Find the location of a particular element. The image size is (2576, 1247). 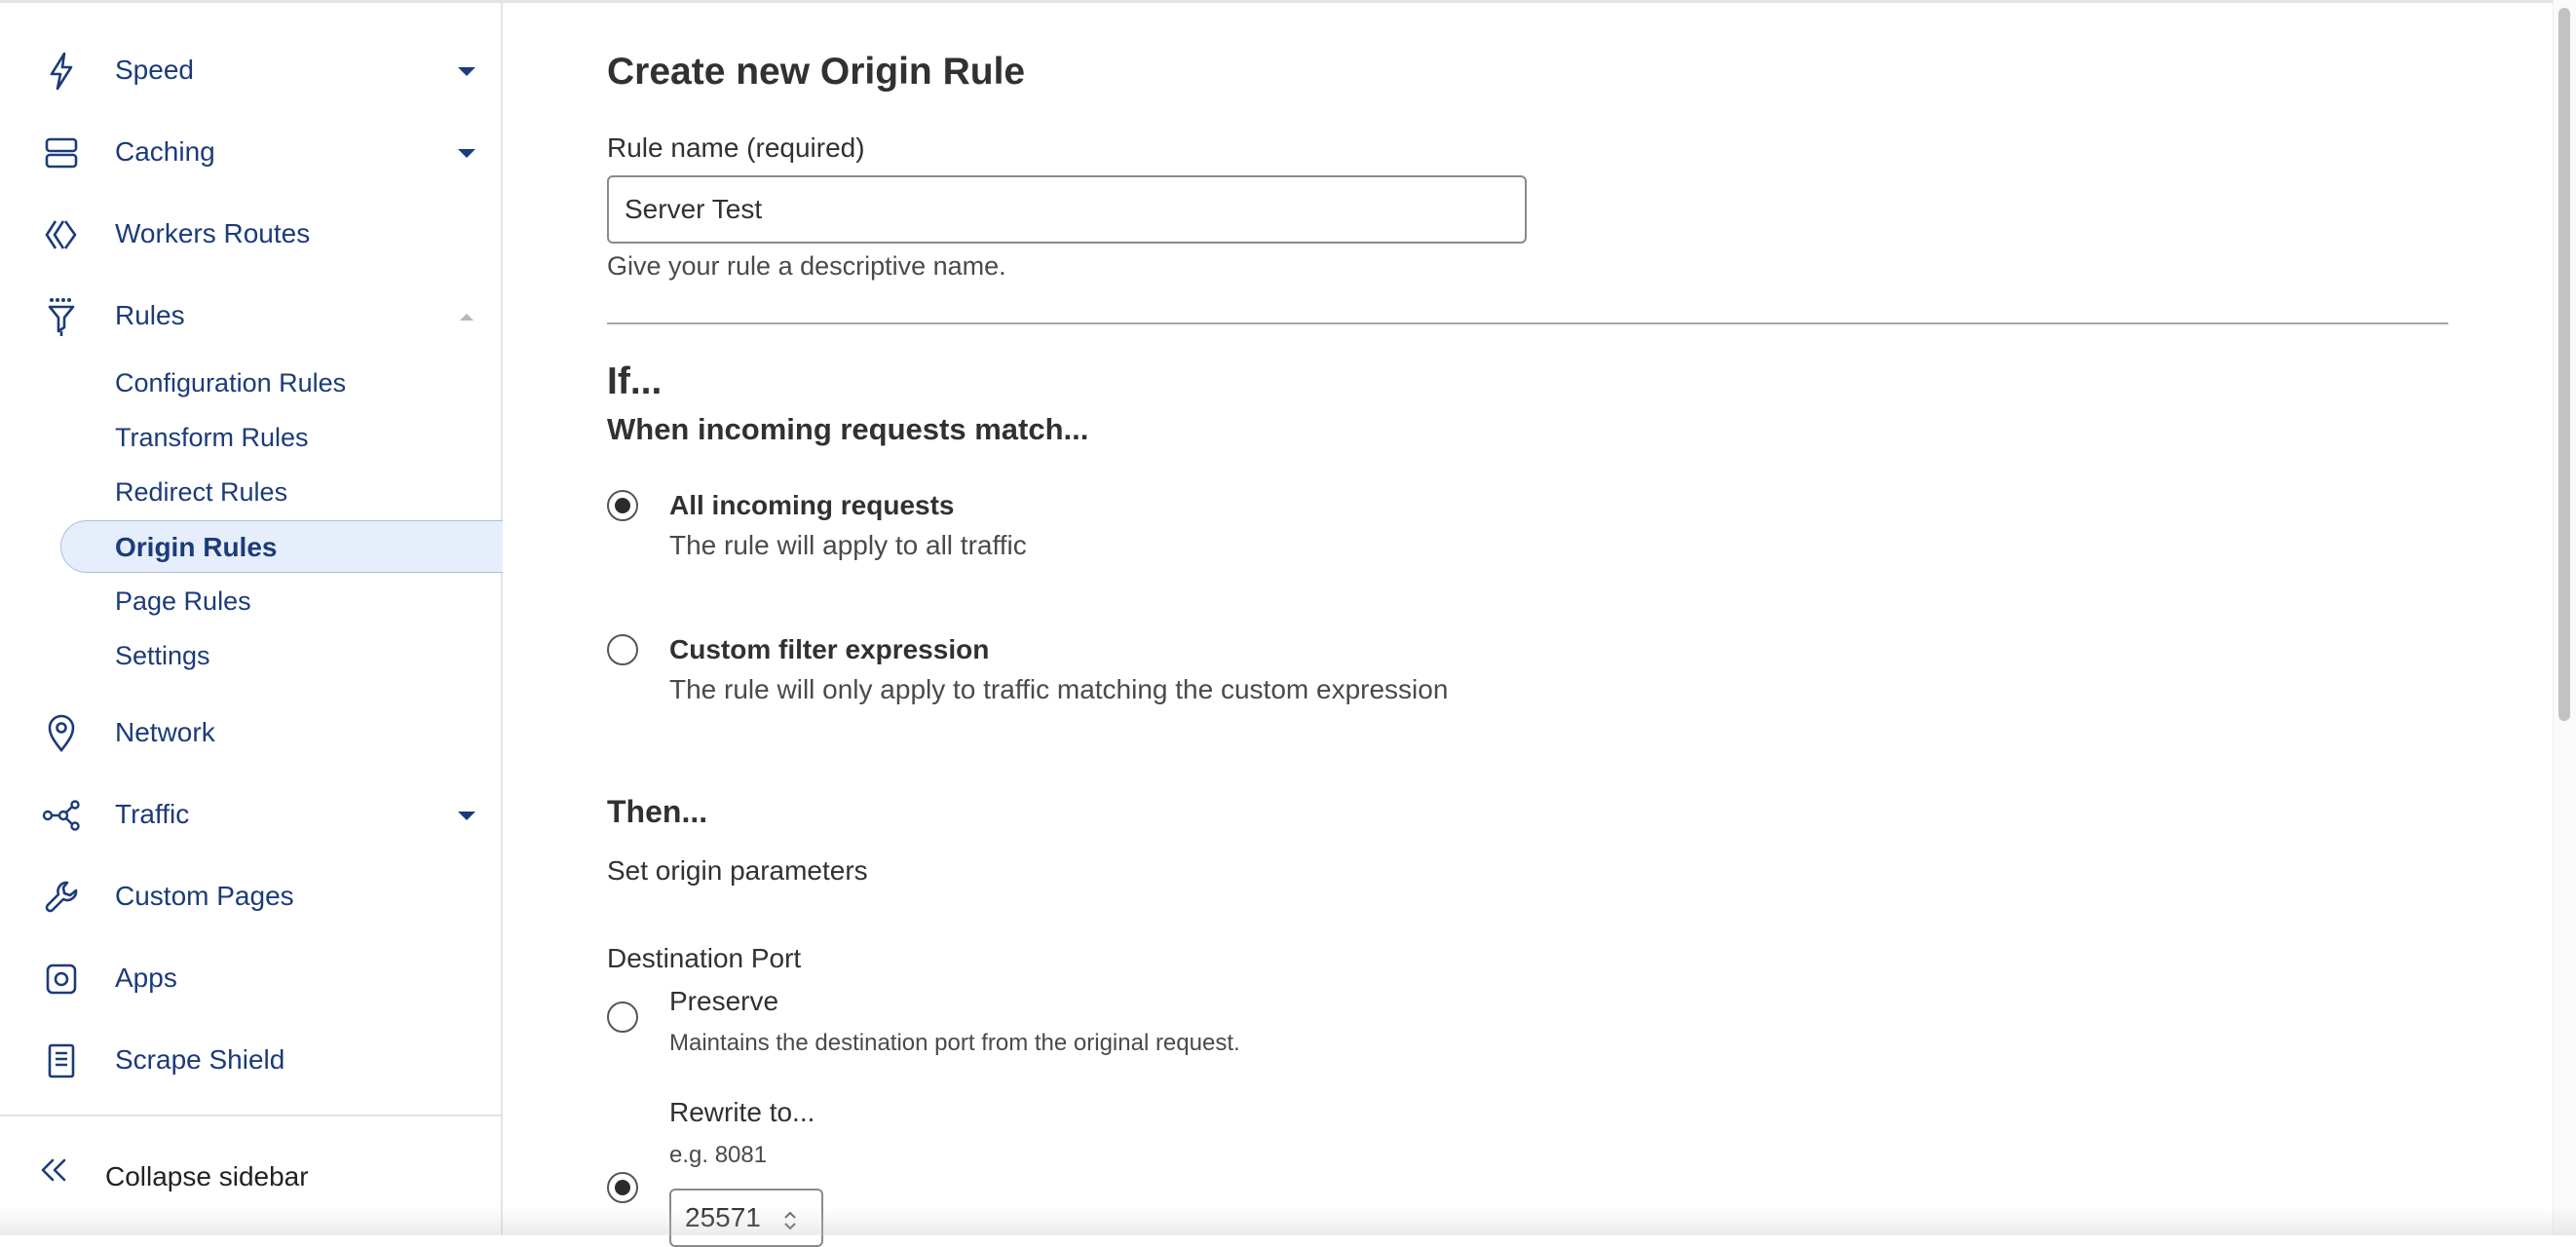

sidebar-item-workers-routes: Workers Routes is located at coordinates (251, 234).